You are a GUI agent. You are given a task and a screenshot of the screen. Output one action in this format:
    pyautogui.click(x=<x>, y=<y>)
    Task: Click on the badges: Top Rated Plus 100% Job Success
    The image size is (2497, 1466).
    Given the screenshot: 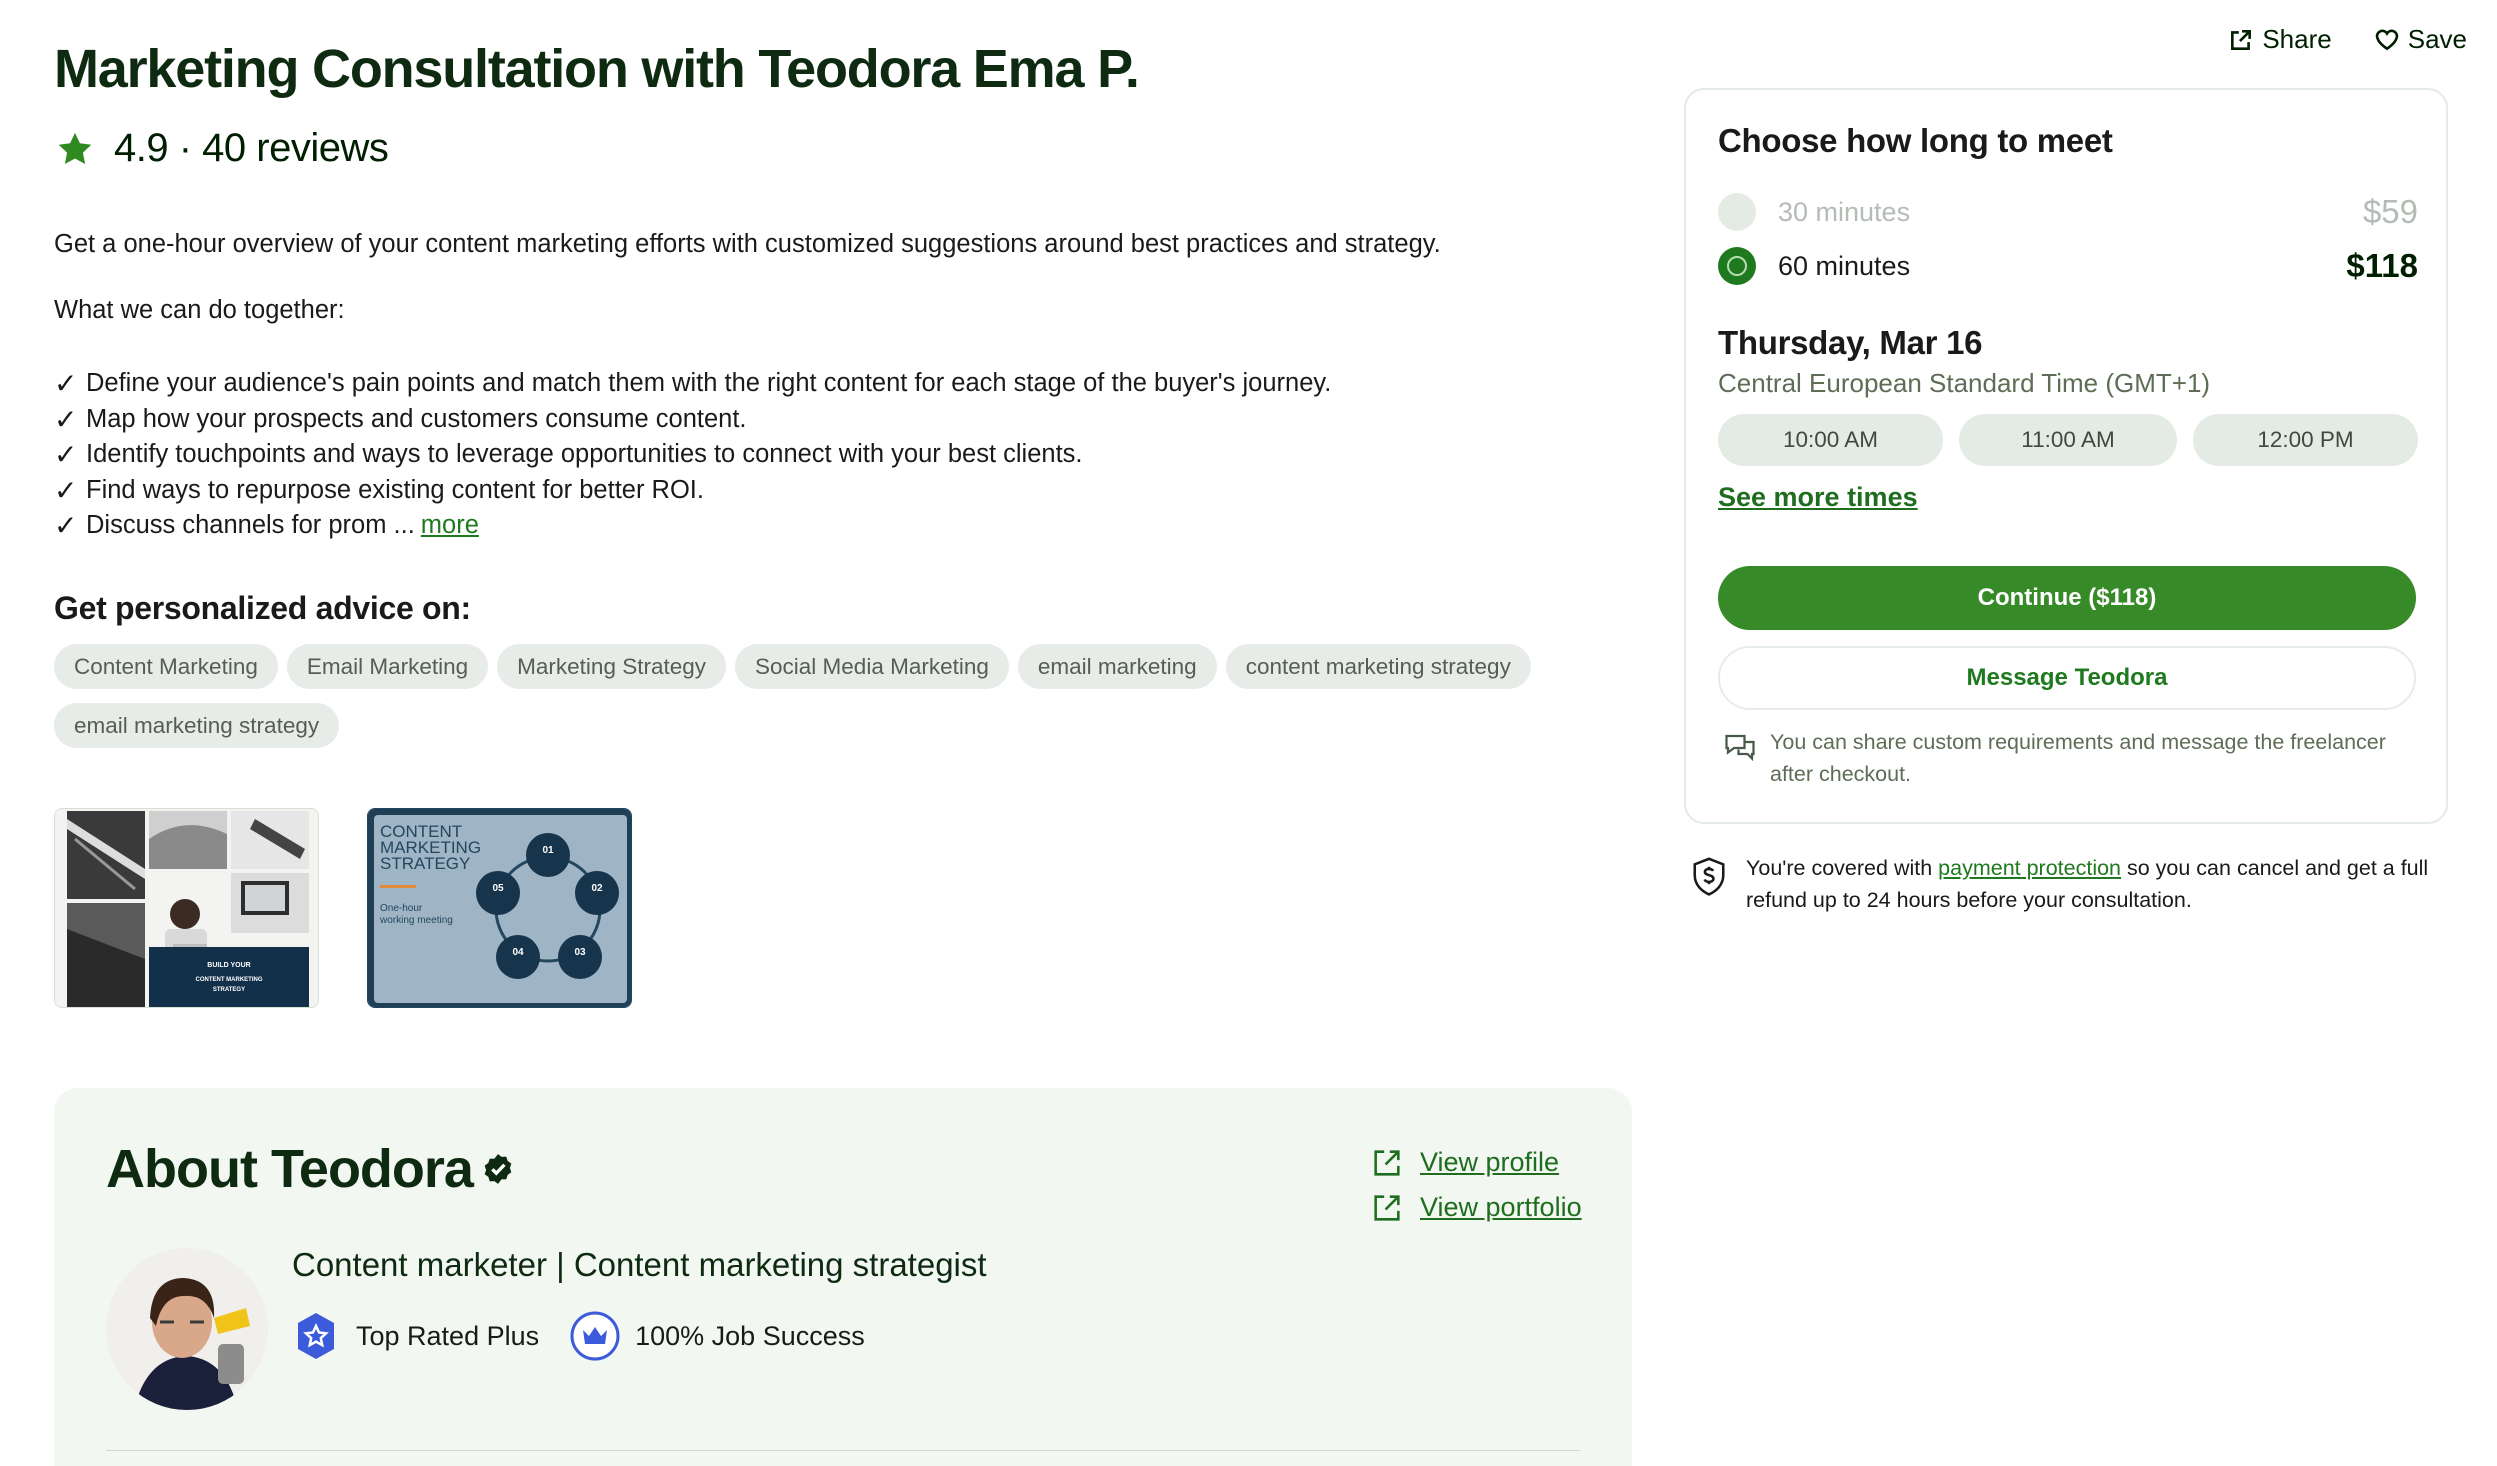 What is the action you would take?
    pyautogui.click(x=592, y=1336)
    